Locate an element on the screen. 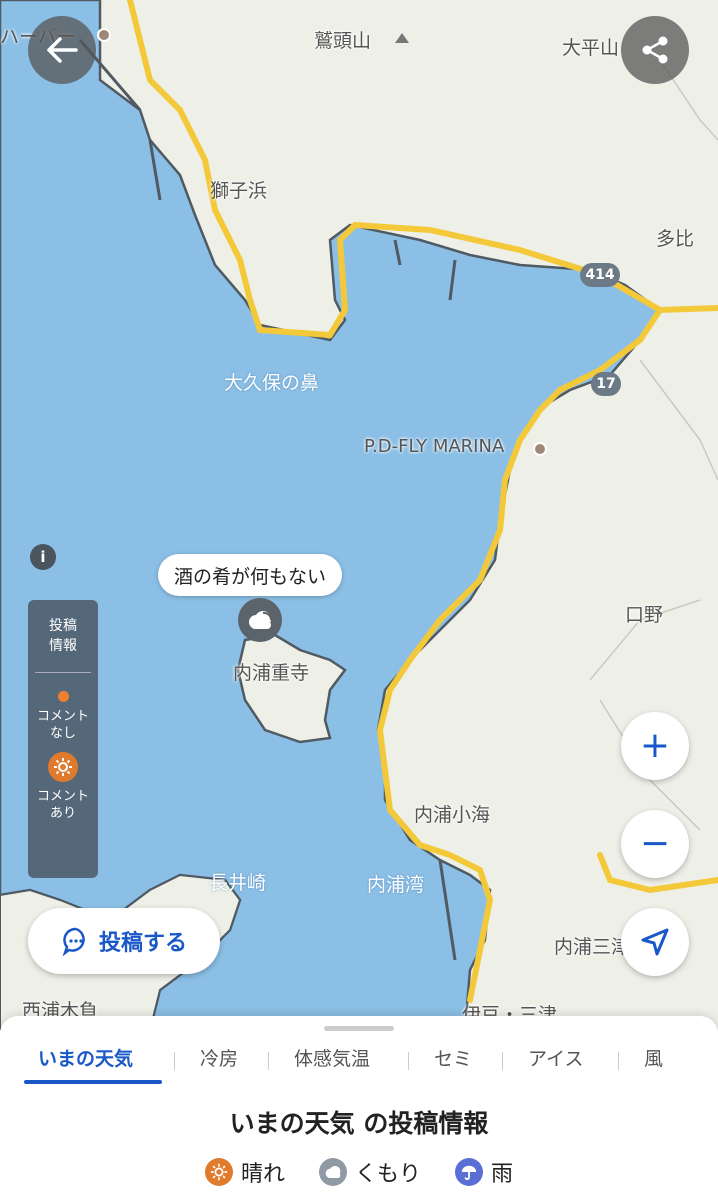  legend-comment-line1: コメント is located at coordinates (62, 796).